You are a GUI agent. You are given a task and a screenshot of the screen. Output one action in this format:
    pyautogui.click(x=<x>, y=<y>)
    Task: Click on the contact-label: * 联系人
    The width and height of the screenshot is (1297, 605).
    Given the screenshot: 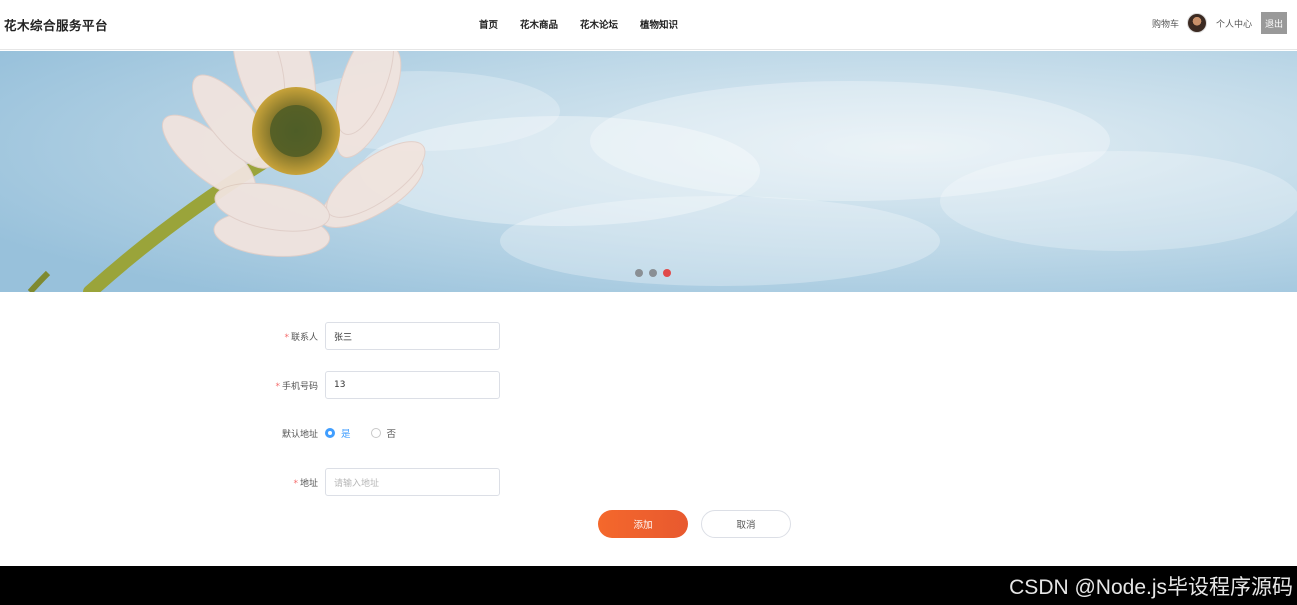 What is the action you would take?
    pyautogui.click(x=159, y=336)
    